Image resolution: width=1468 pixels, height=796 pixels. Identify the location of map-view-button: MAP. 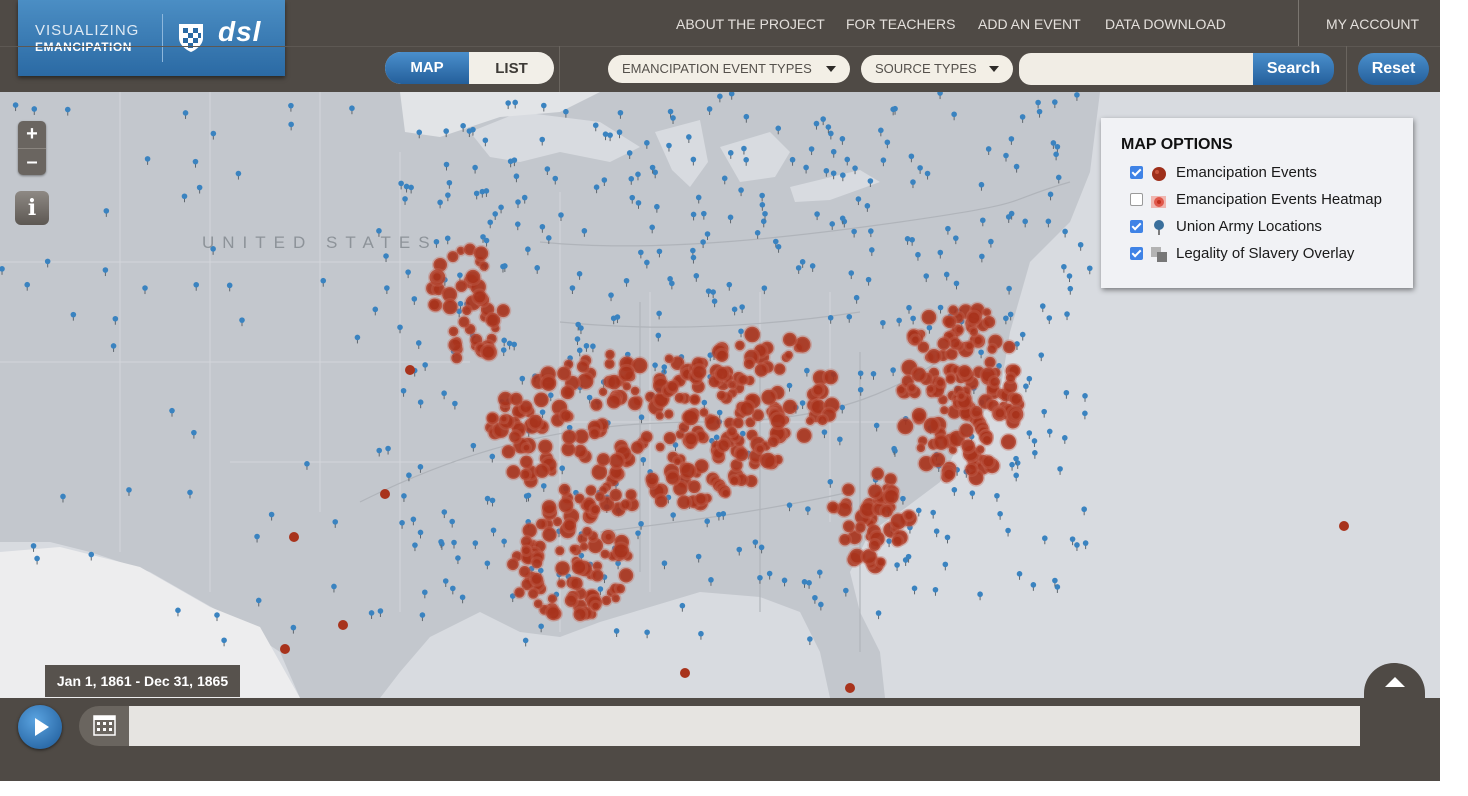
(427, 68).